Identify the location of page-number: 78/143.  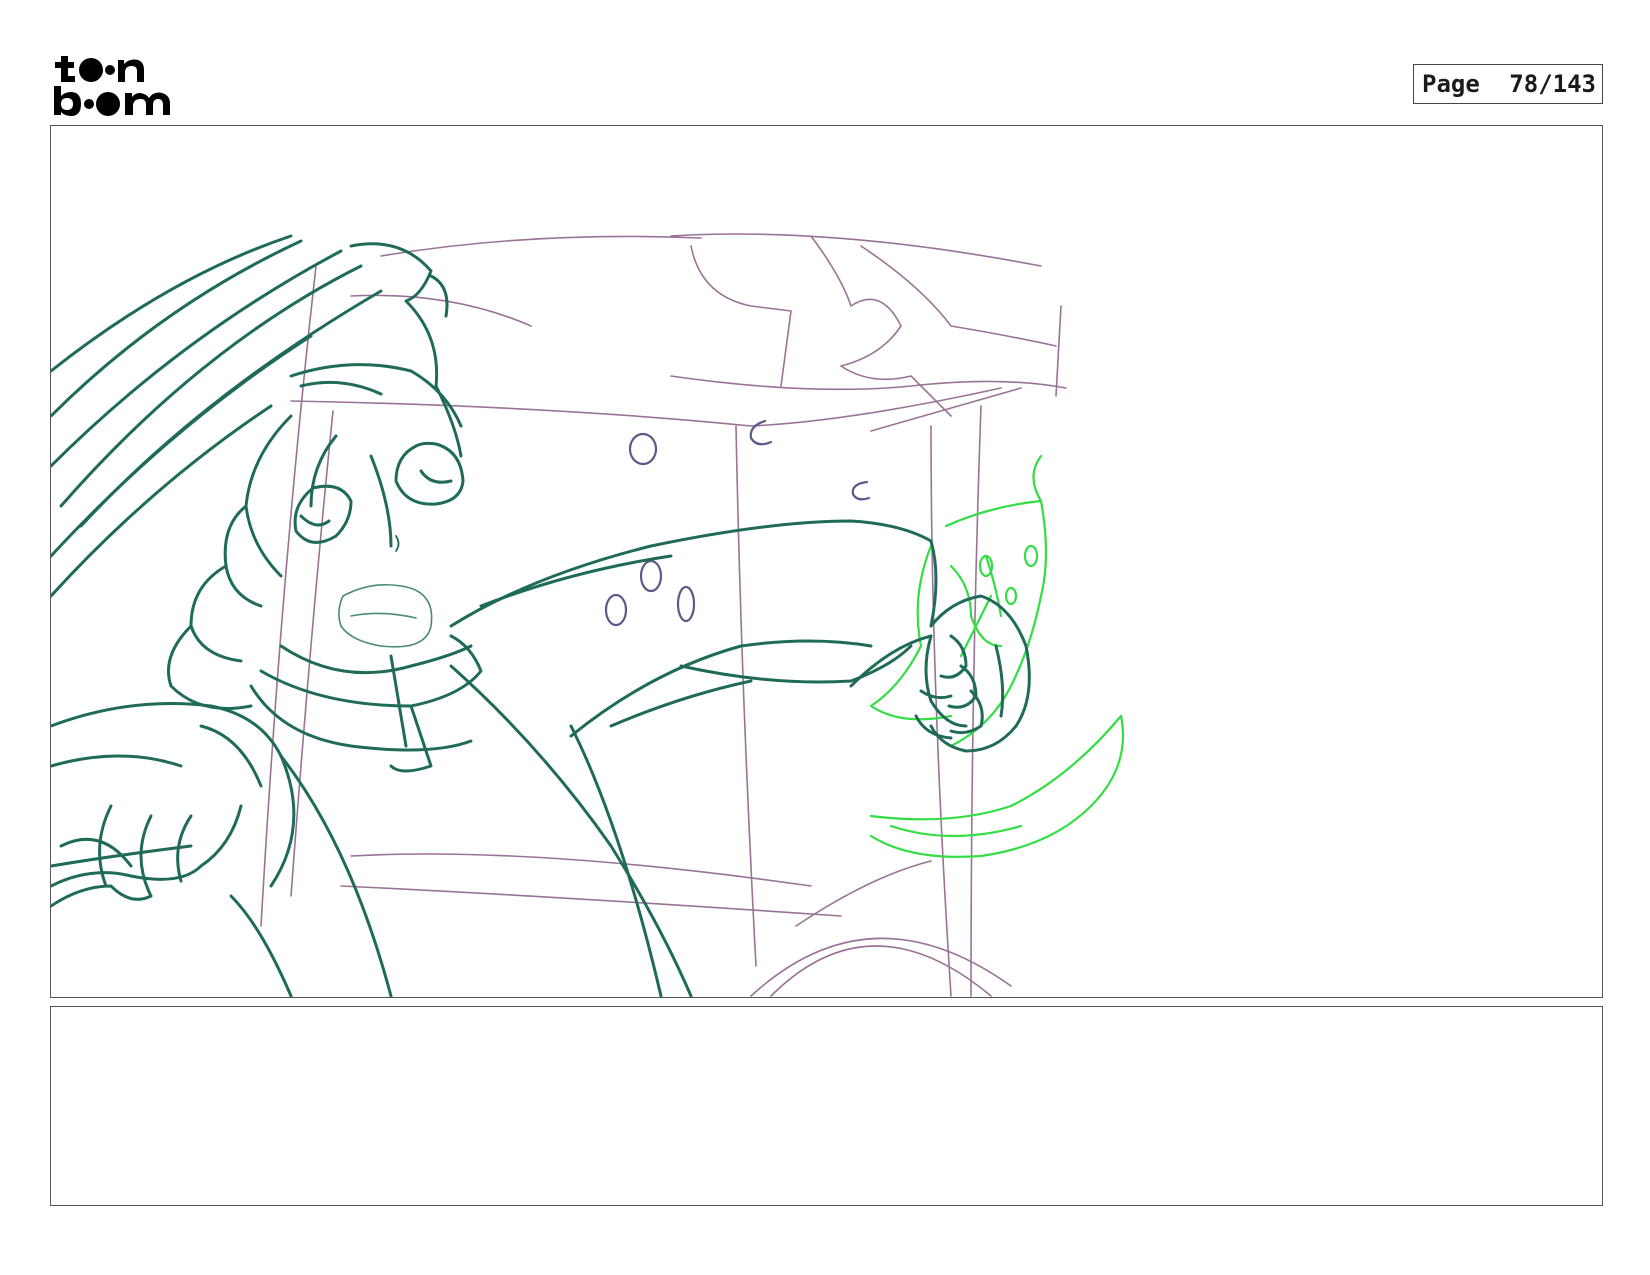
(1552, 84).